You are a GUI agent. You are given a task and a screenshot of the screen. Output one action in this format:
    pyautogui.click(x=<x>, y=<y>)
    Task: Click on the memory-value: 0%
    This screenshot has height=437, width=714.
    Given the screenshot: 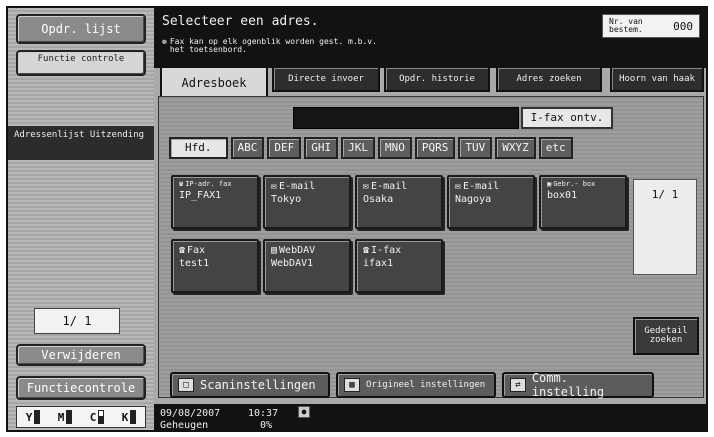 What is the action you would take?
    pyautogui.click(x=266, y=425)
    